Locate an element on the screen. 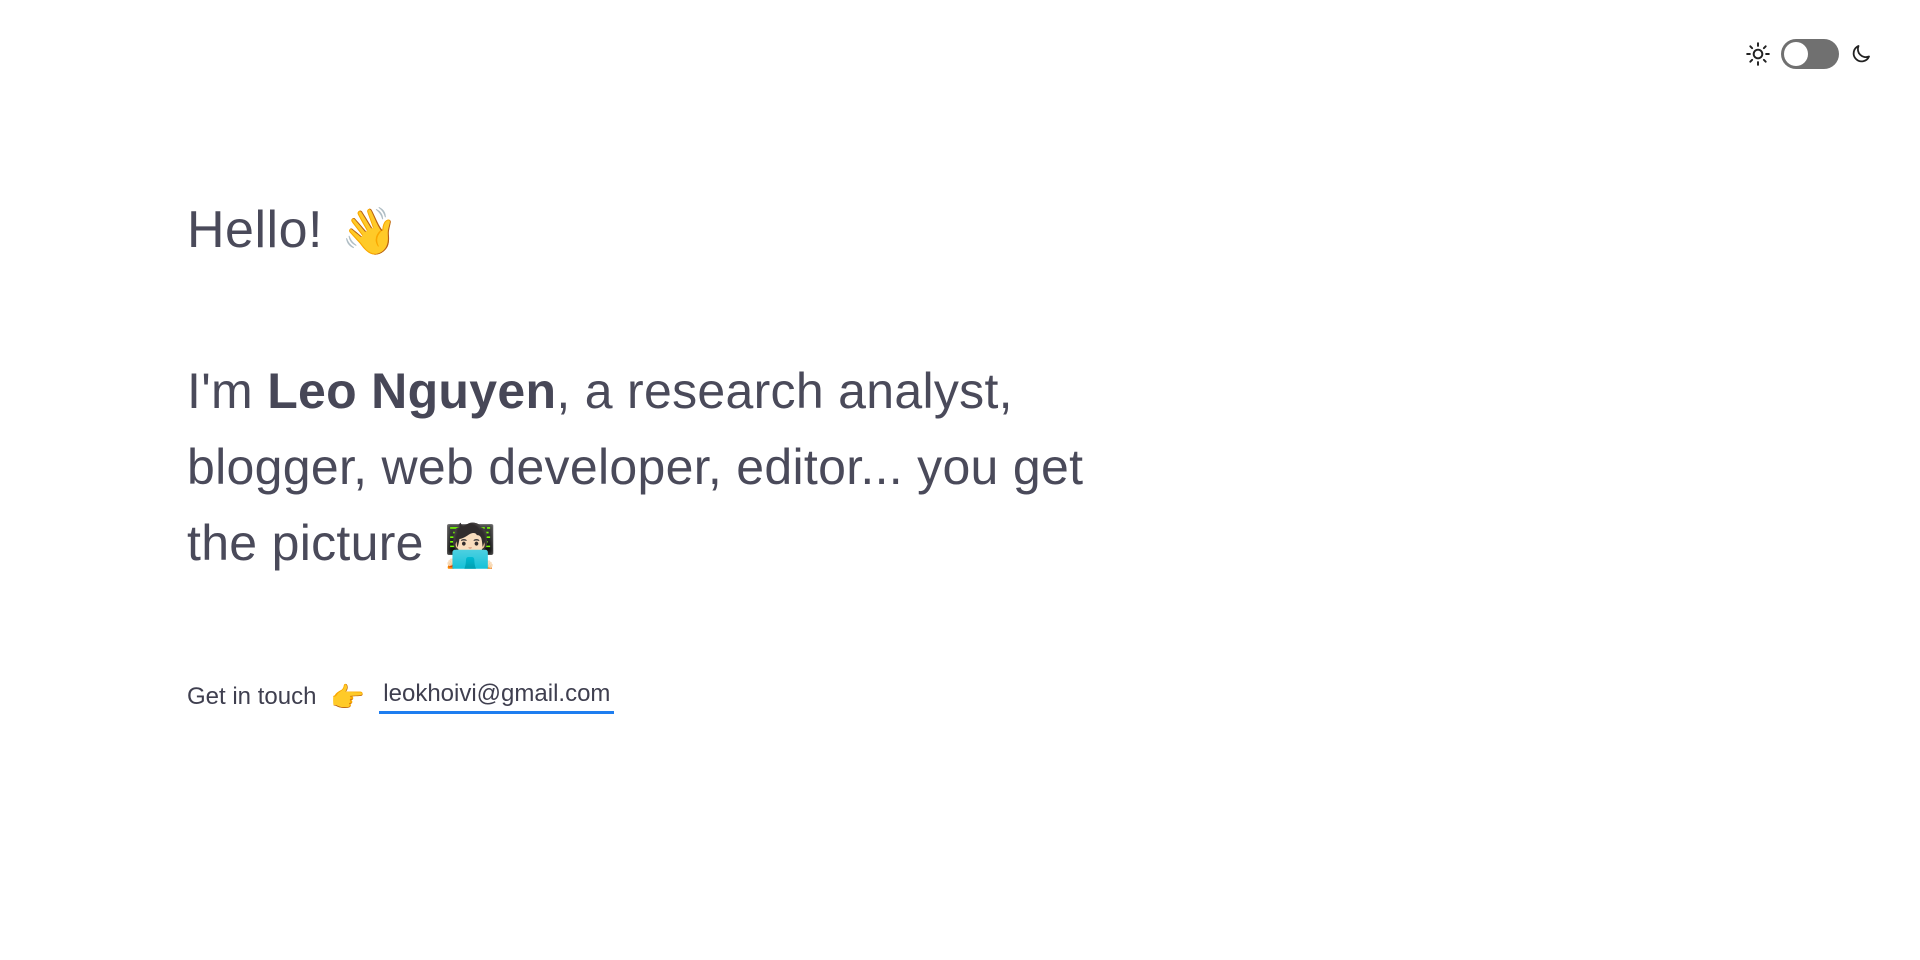 The height and width of the screenshot is (960, 1920). theme-toggle is located at coordinates (1810, 54).